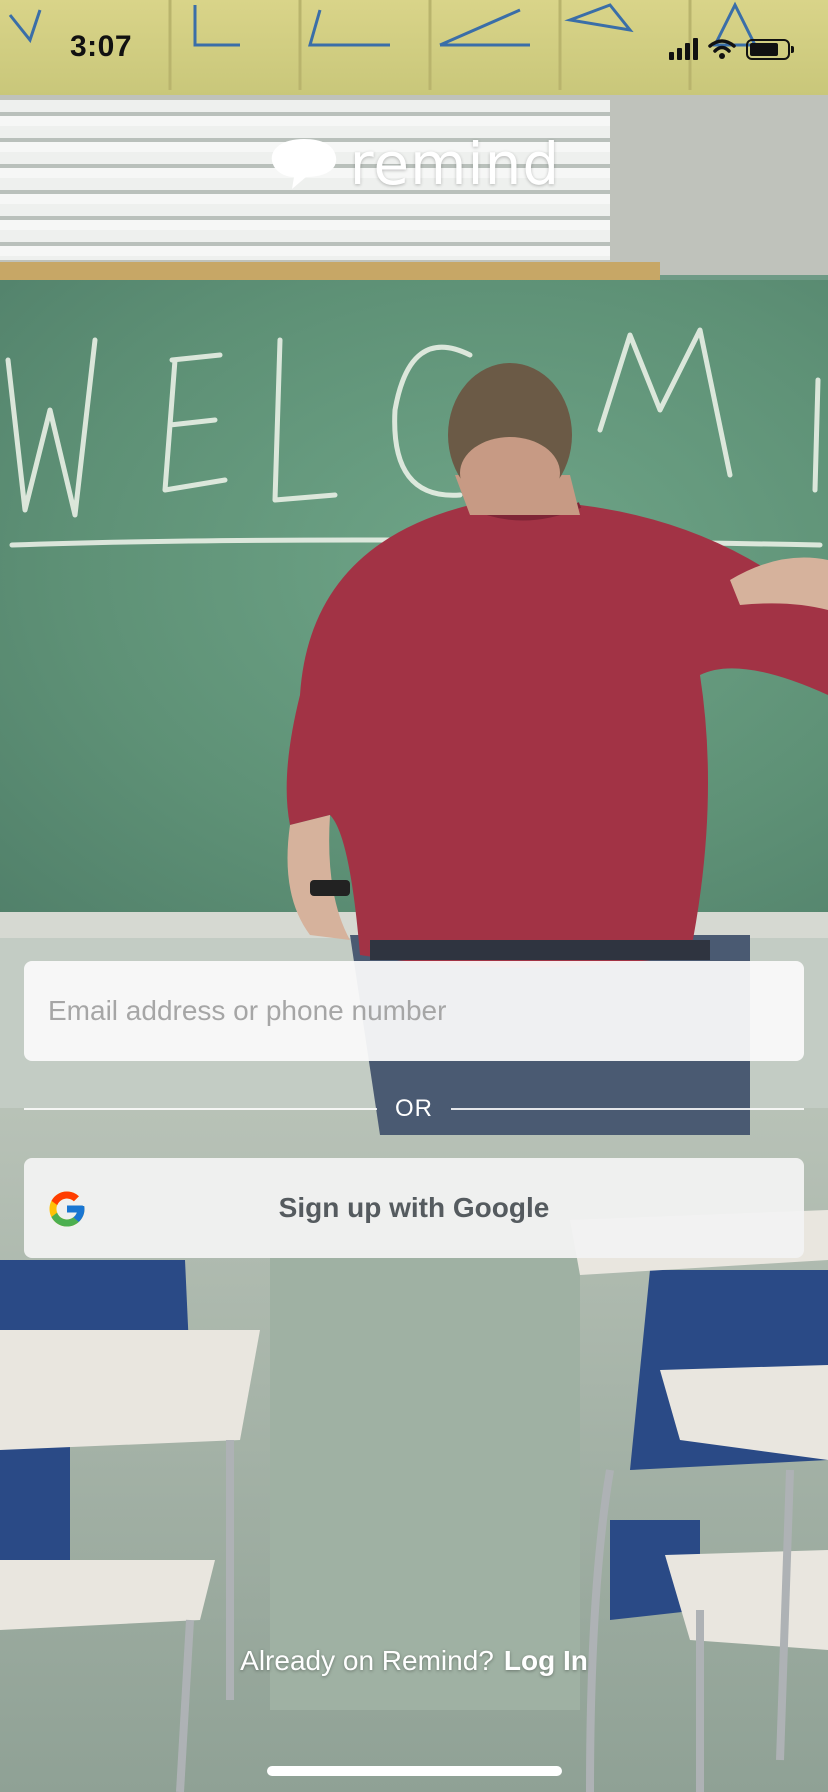 The height and width of the screenshot is (1792, 828). What do you see at coordinates (101, 46) in the screenshot?
I see `status-time: 3:07` at bounding box center [101, 46].